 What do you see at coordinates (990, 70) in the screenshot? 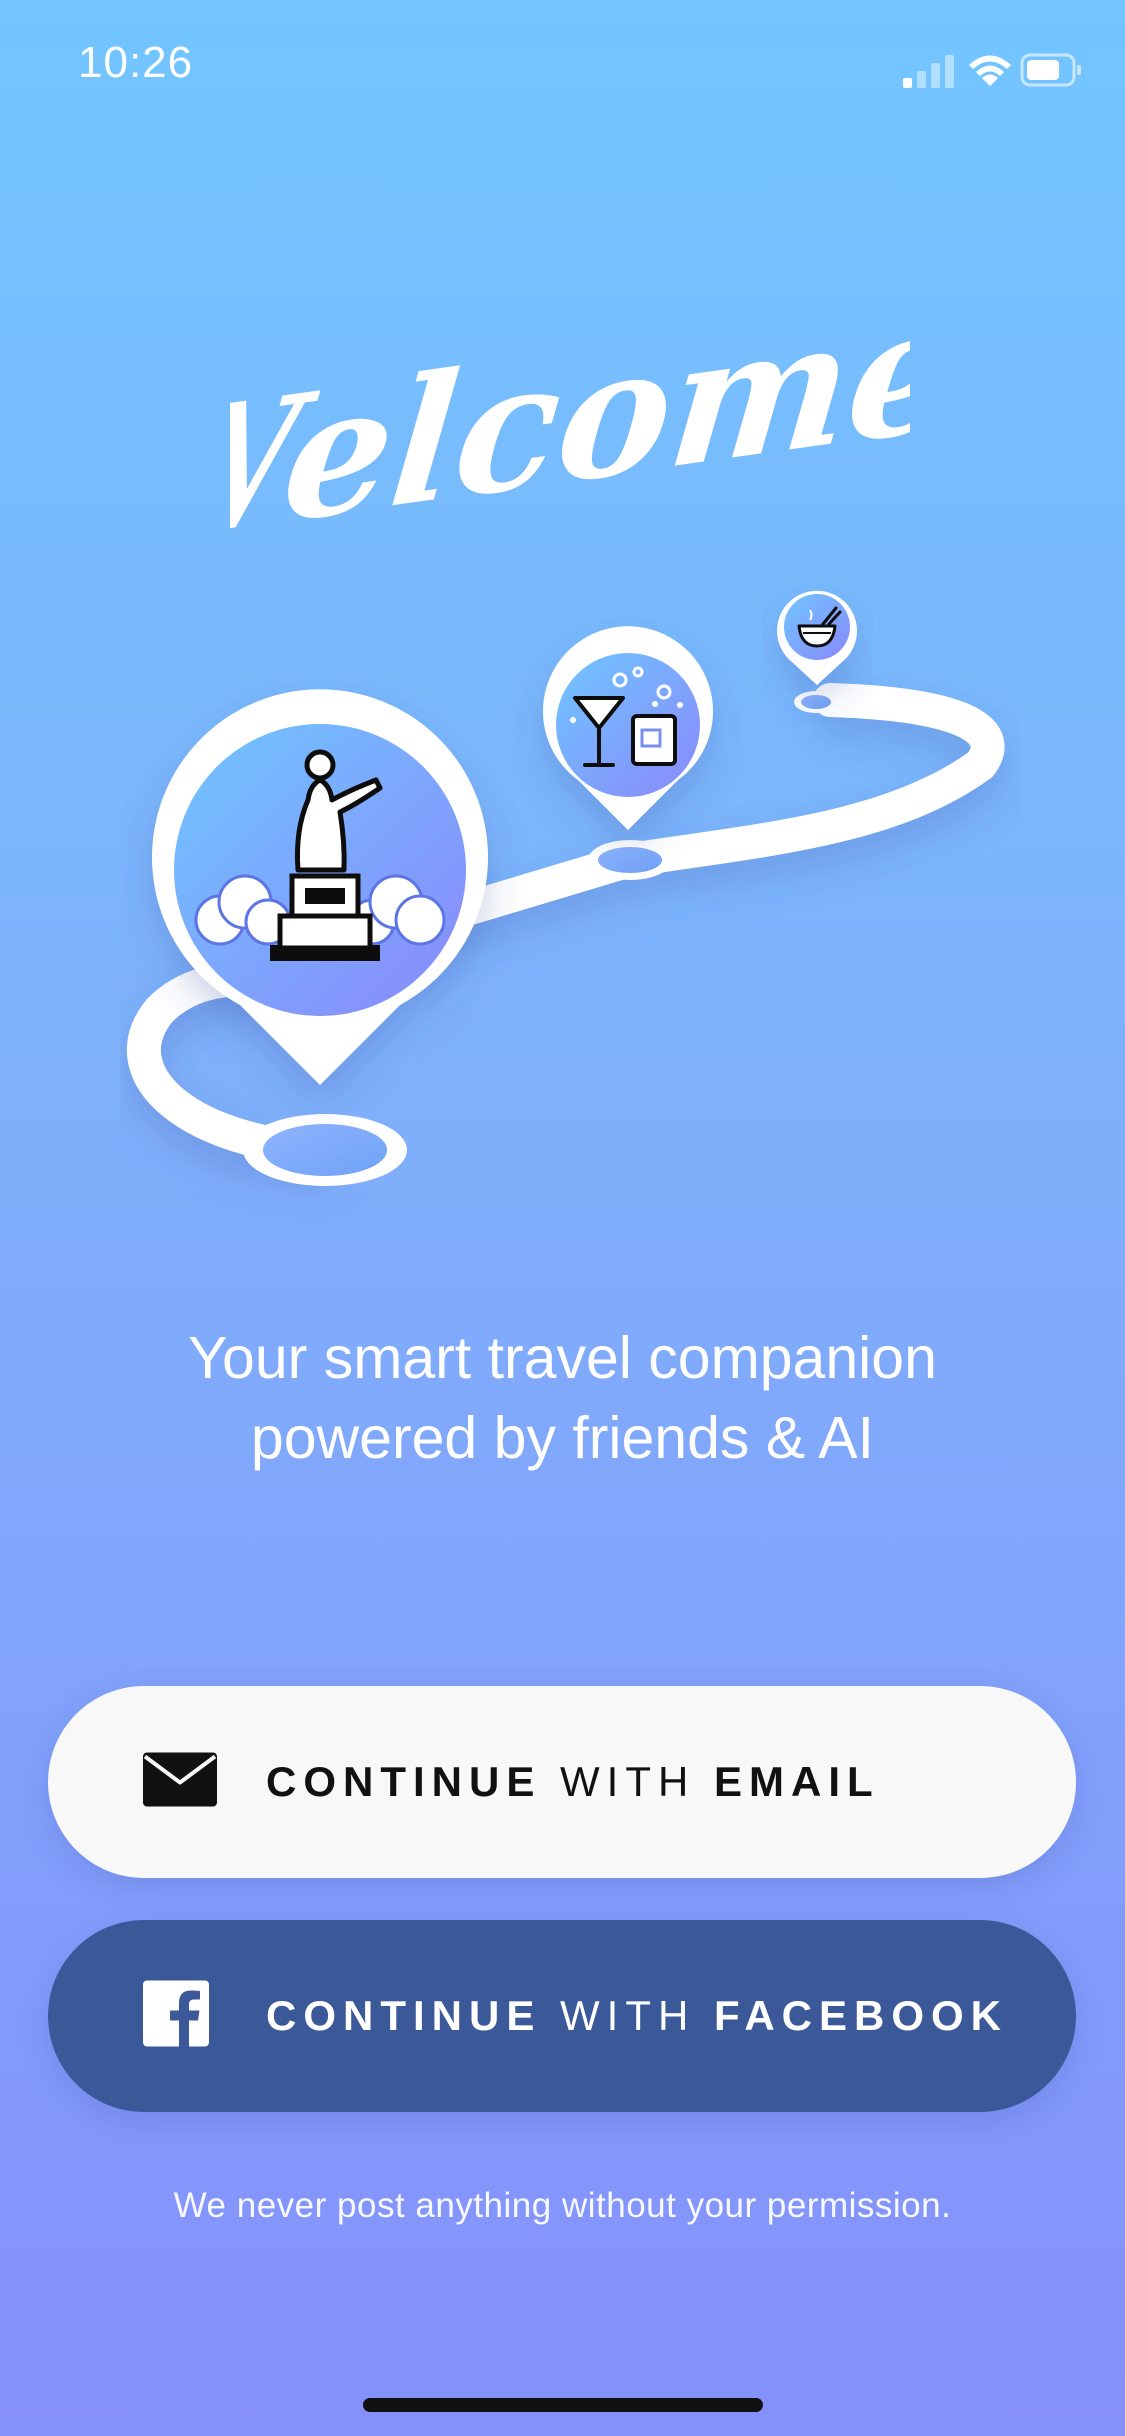
I see `wifi-icon` at bounding box center [990, 70].